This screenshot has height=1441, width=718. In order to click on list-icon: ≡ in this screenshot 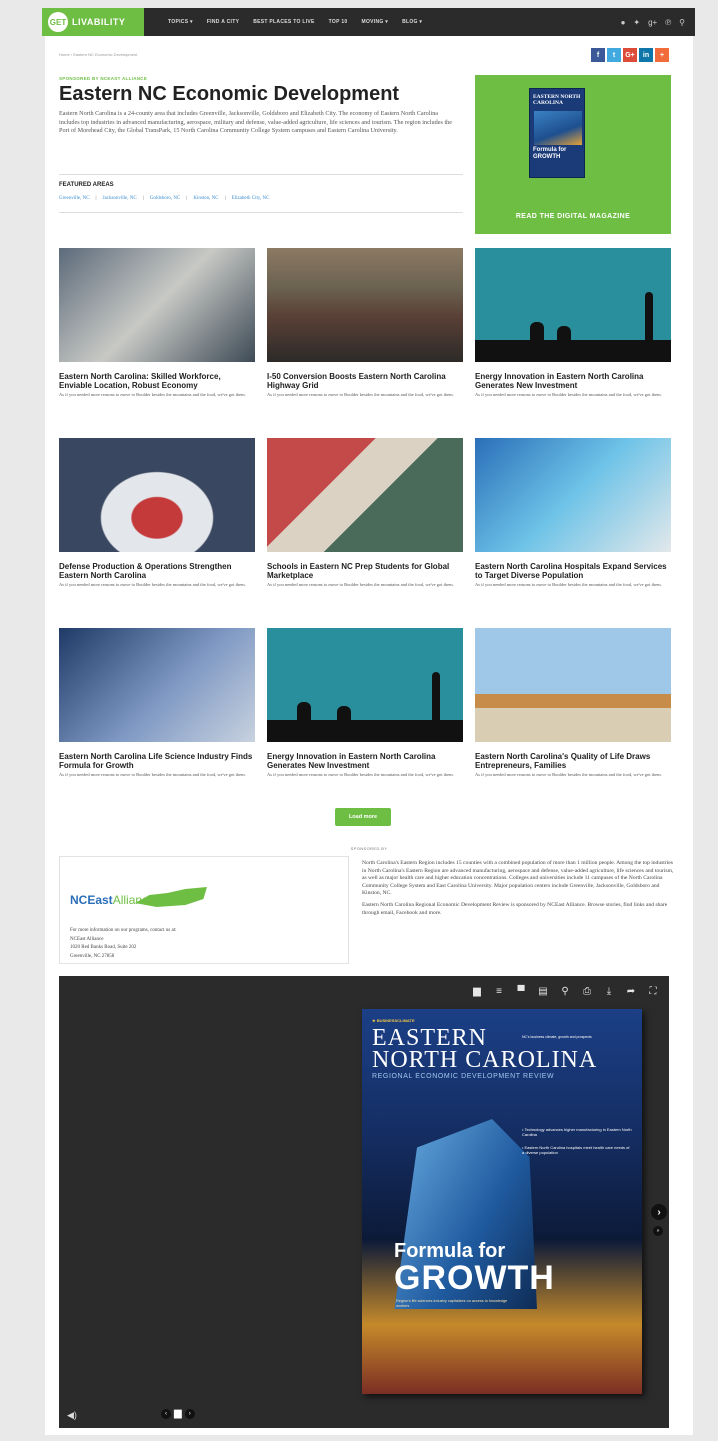, I will do `click(499, 991)`.